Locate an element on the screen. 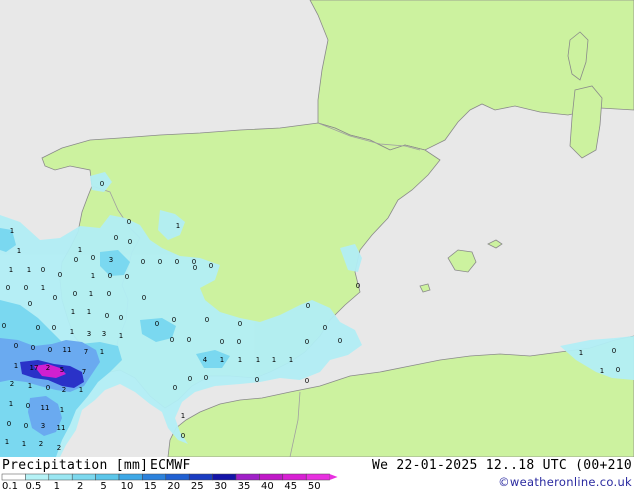 The image size is (634, 490). legend-tick-label: 0.1 is located at coordinates (10, 485).